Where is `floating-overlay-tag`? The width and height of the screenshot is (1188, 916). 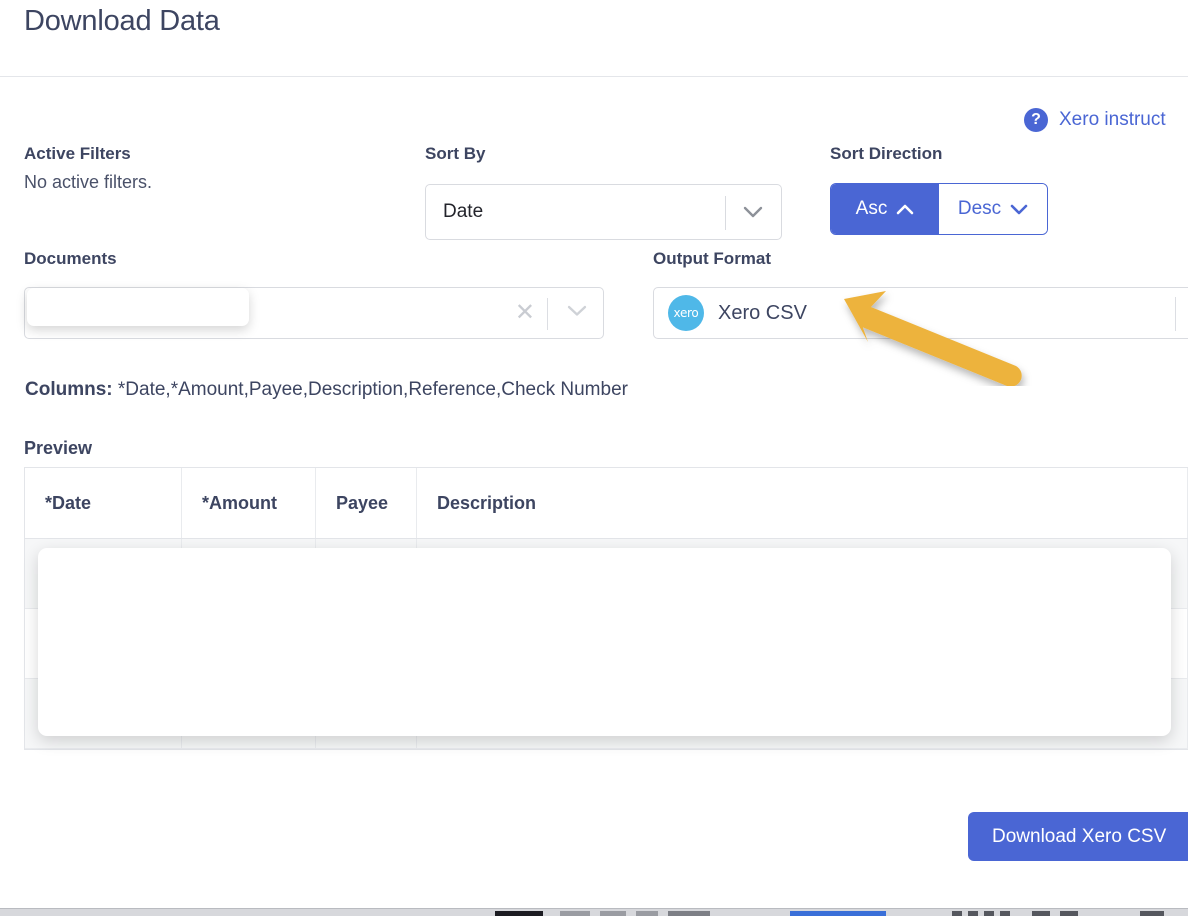 floating-overlay-tag is located at coordinates (138, 307).